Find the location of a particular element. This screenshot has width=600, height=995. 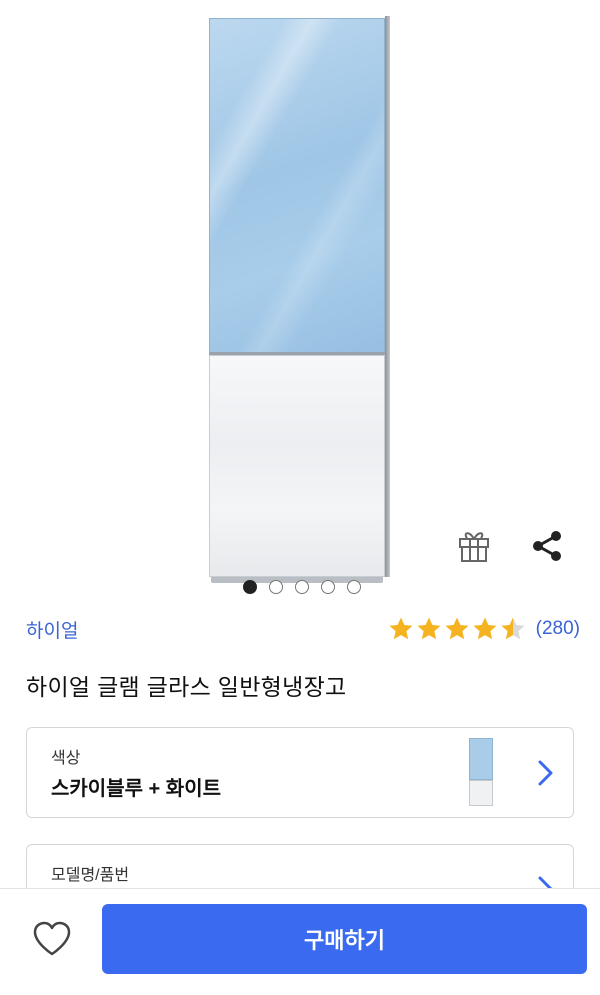

review-count: (280) is located at coordinates (558, 629).